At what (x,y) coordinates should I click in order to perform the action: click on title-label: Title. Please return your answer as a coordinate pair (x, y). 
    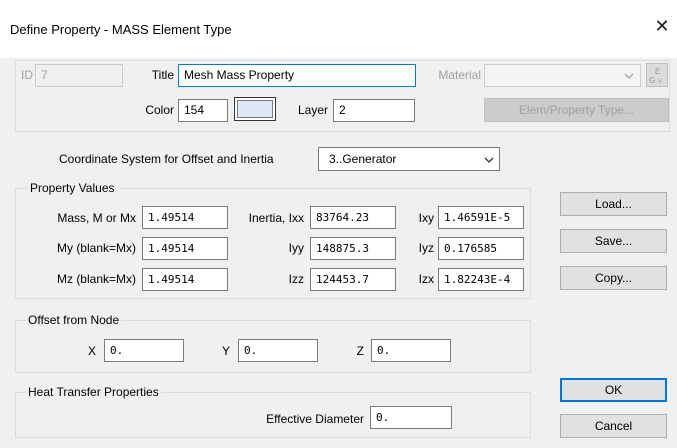
    Looking at the image, I should click on (162, 75).